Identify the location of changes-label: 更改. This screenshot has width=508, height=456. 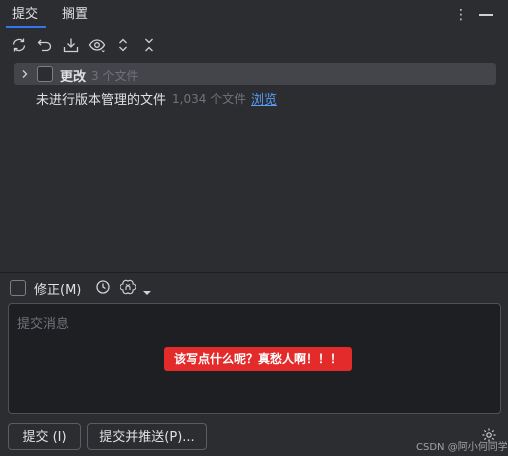
(73, 77).